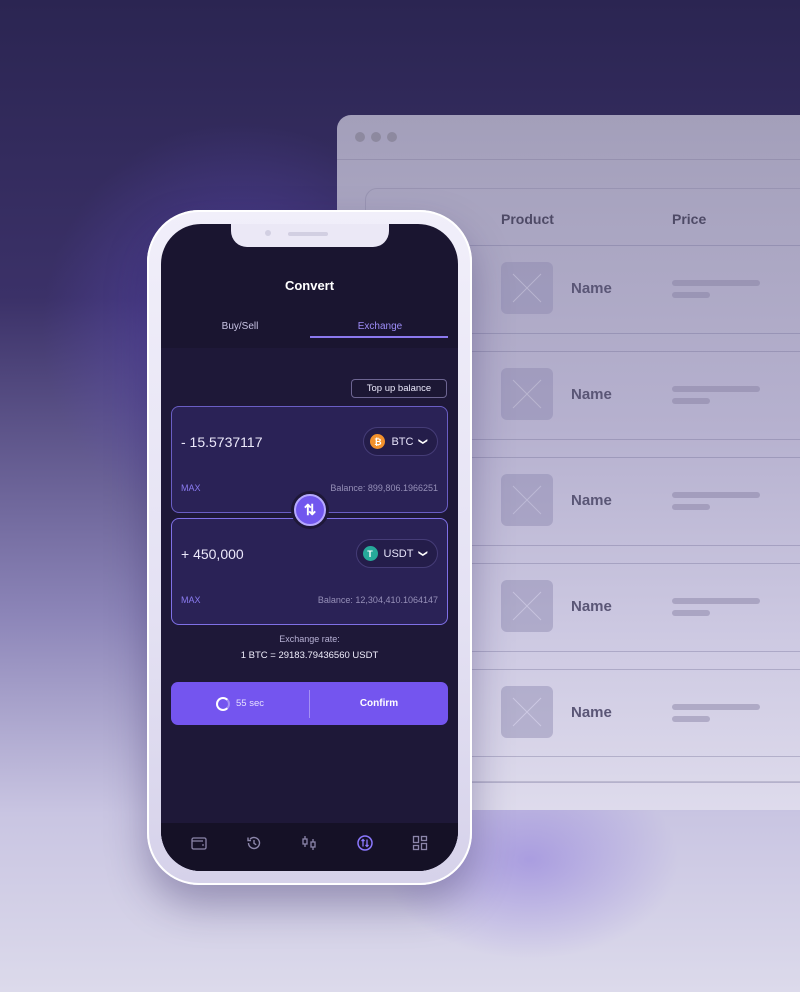 This screenshot has width=800, height=992. I want to click on browser-title-bar, so click(568, 137).